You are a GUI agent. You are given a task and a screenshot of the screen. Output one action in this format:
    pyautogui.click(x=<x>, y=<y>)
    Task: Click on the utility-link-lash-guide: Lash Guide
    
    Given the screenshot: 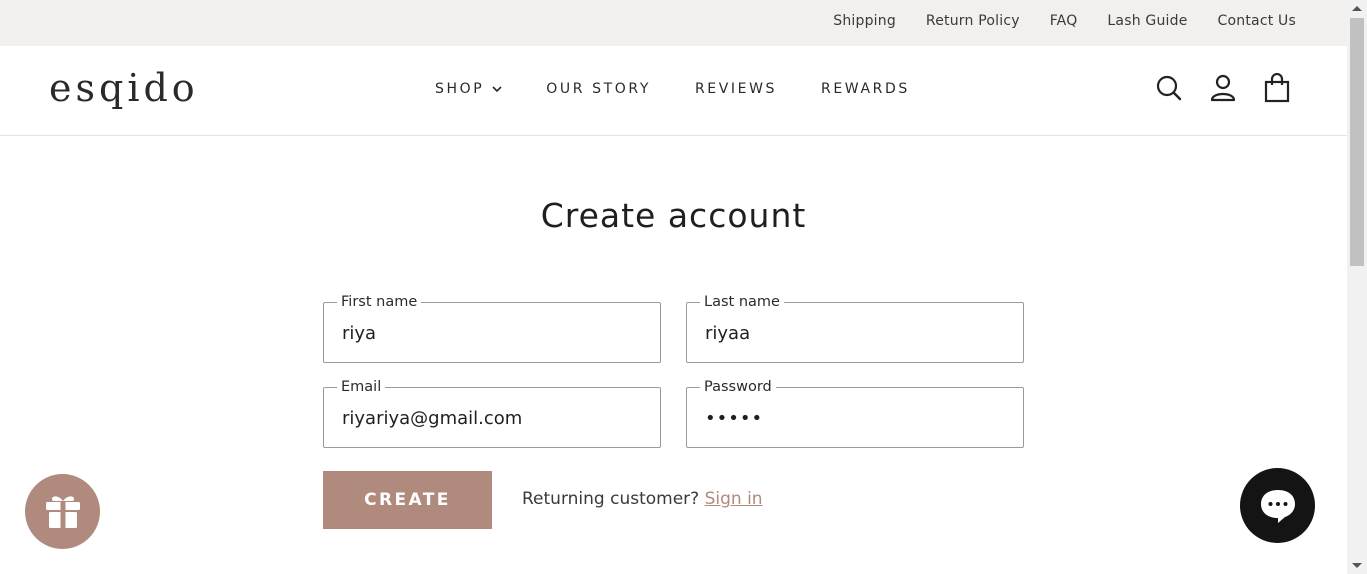 What is the action you would take?
    pyautogui.click(x=1147, y=21)
    